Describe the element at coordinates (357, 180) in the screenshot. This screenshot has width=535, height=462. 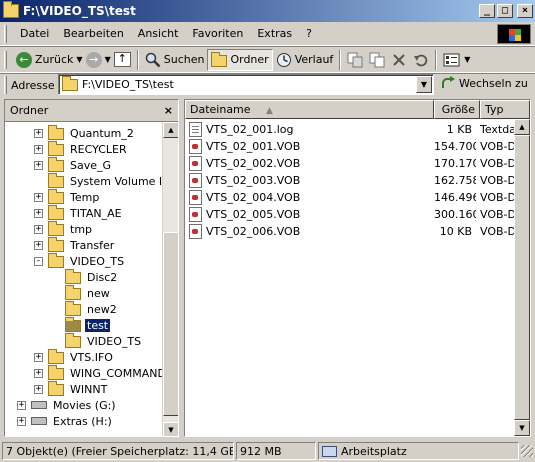
I see `file-row: VTS_02_003.VOB162.758 KBVOB-Datei` at that location.